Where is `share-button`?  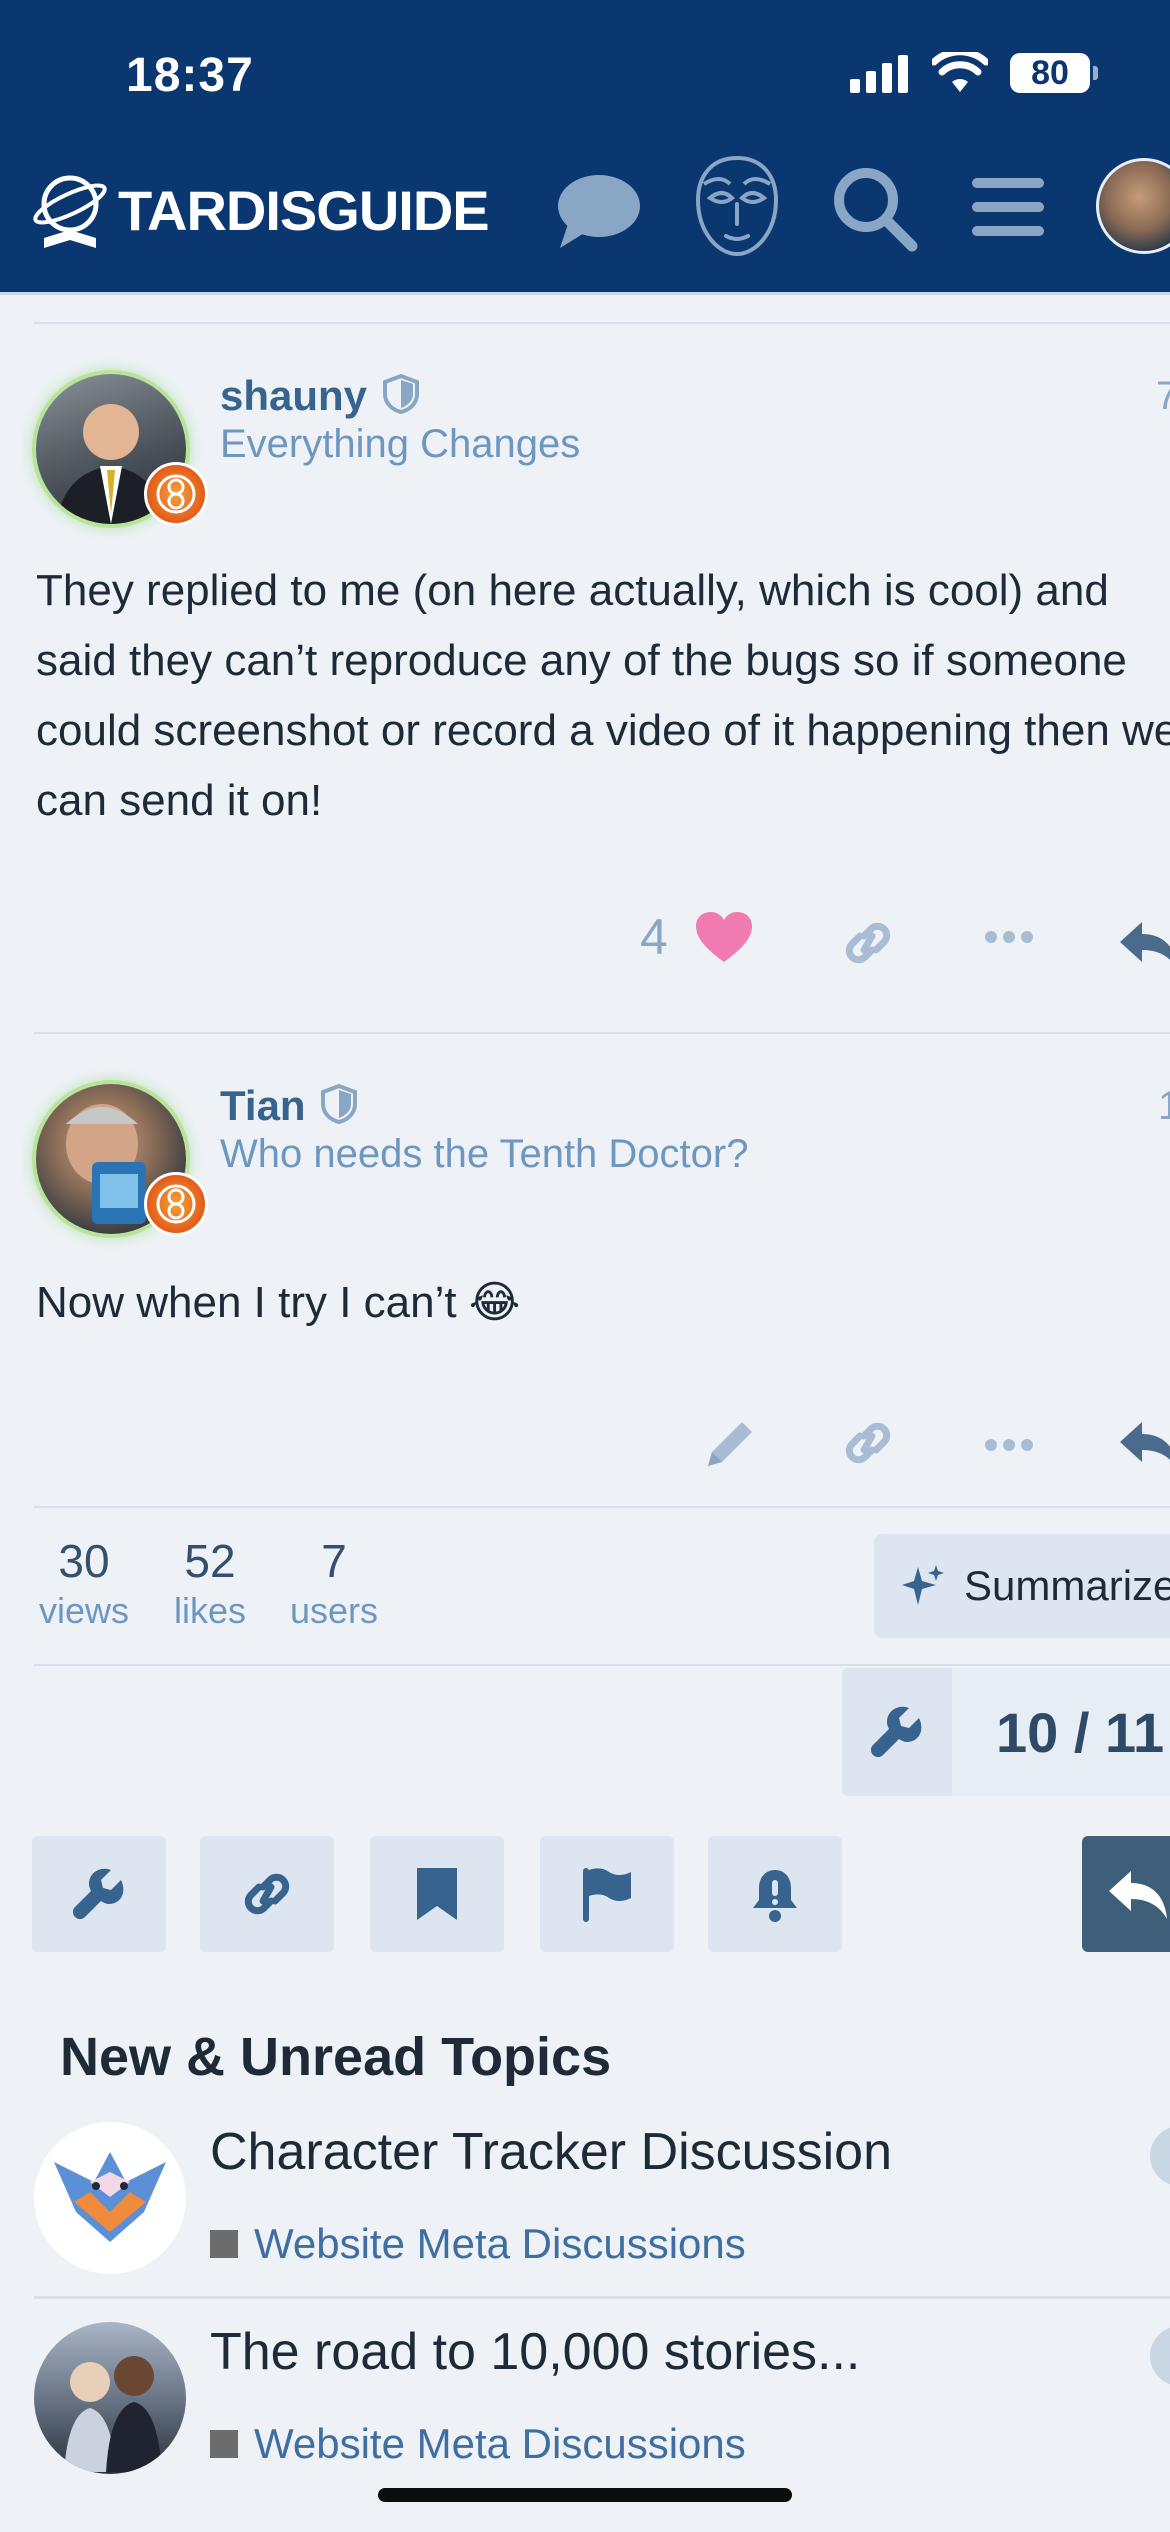 share-button is located at coordinates (267, 1894).